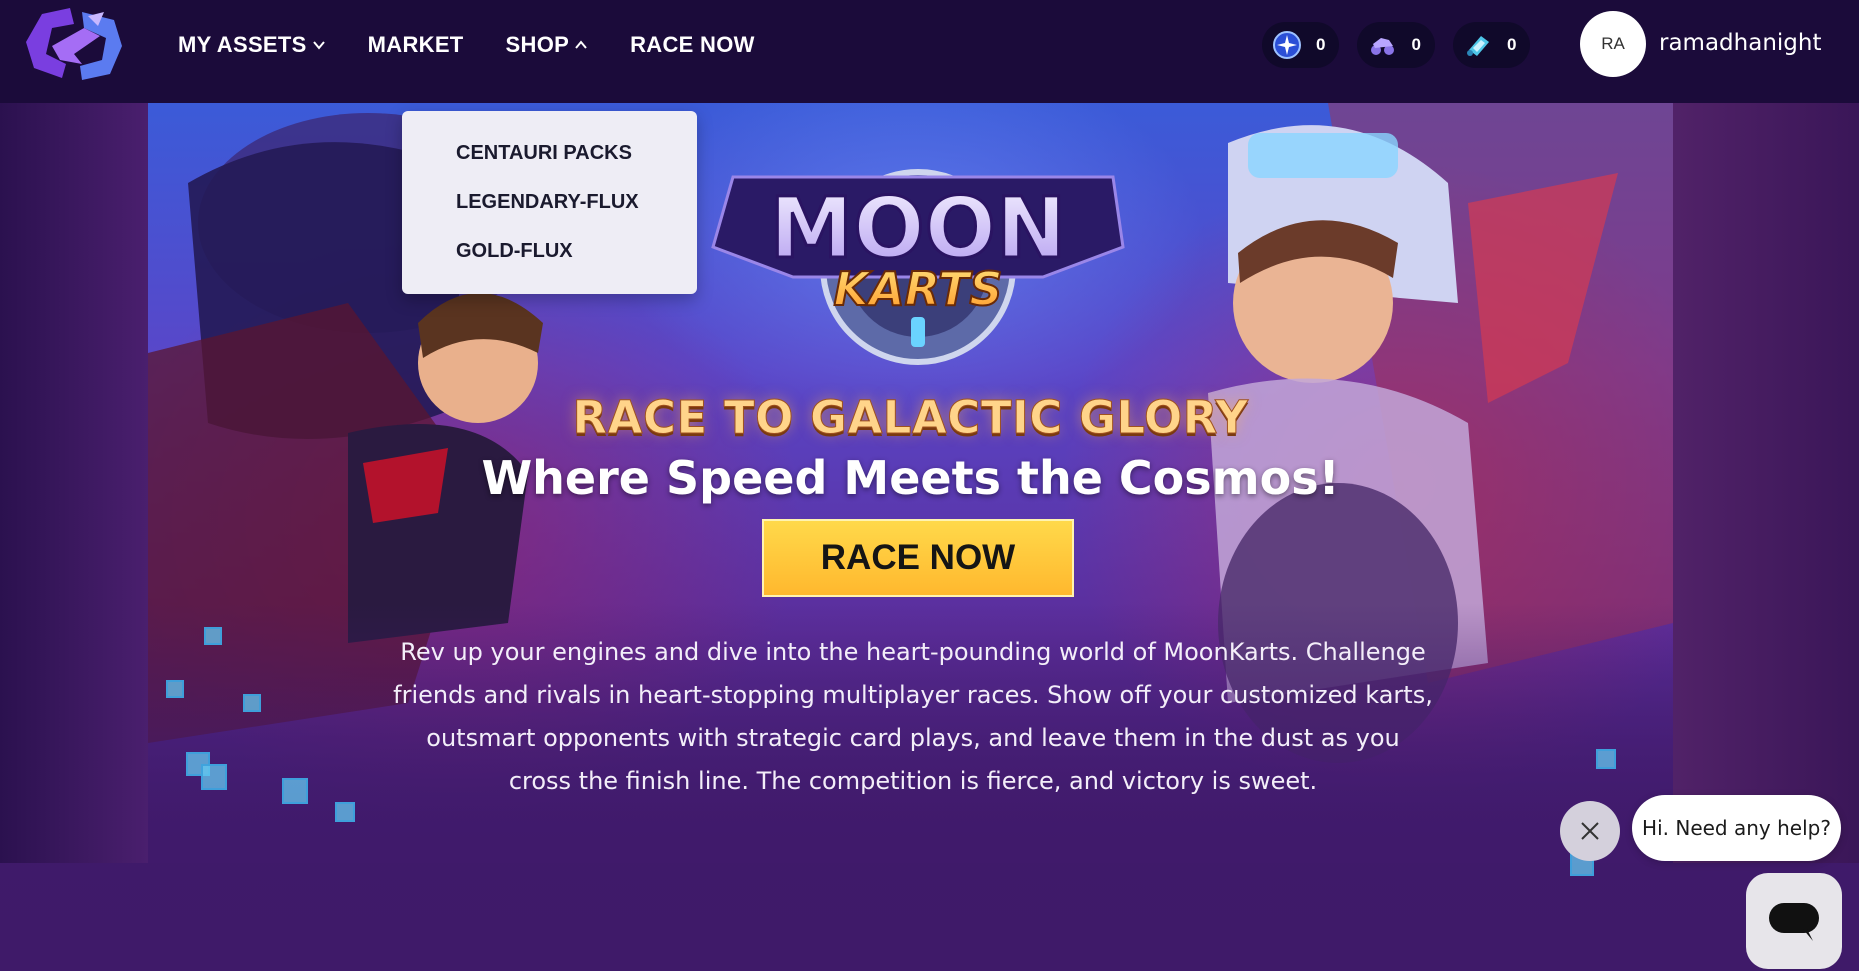 The height and width of the screenshot is (971, 1859). What do you see at coordinates (544, 153) in the screenshot?
I see `menu-item-centauri-packs: CENTAURI PACKS` at bounding box center [544, 153].